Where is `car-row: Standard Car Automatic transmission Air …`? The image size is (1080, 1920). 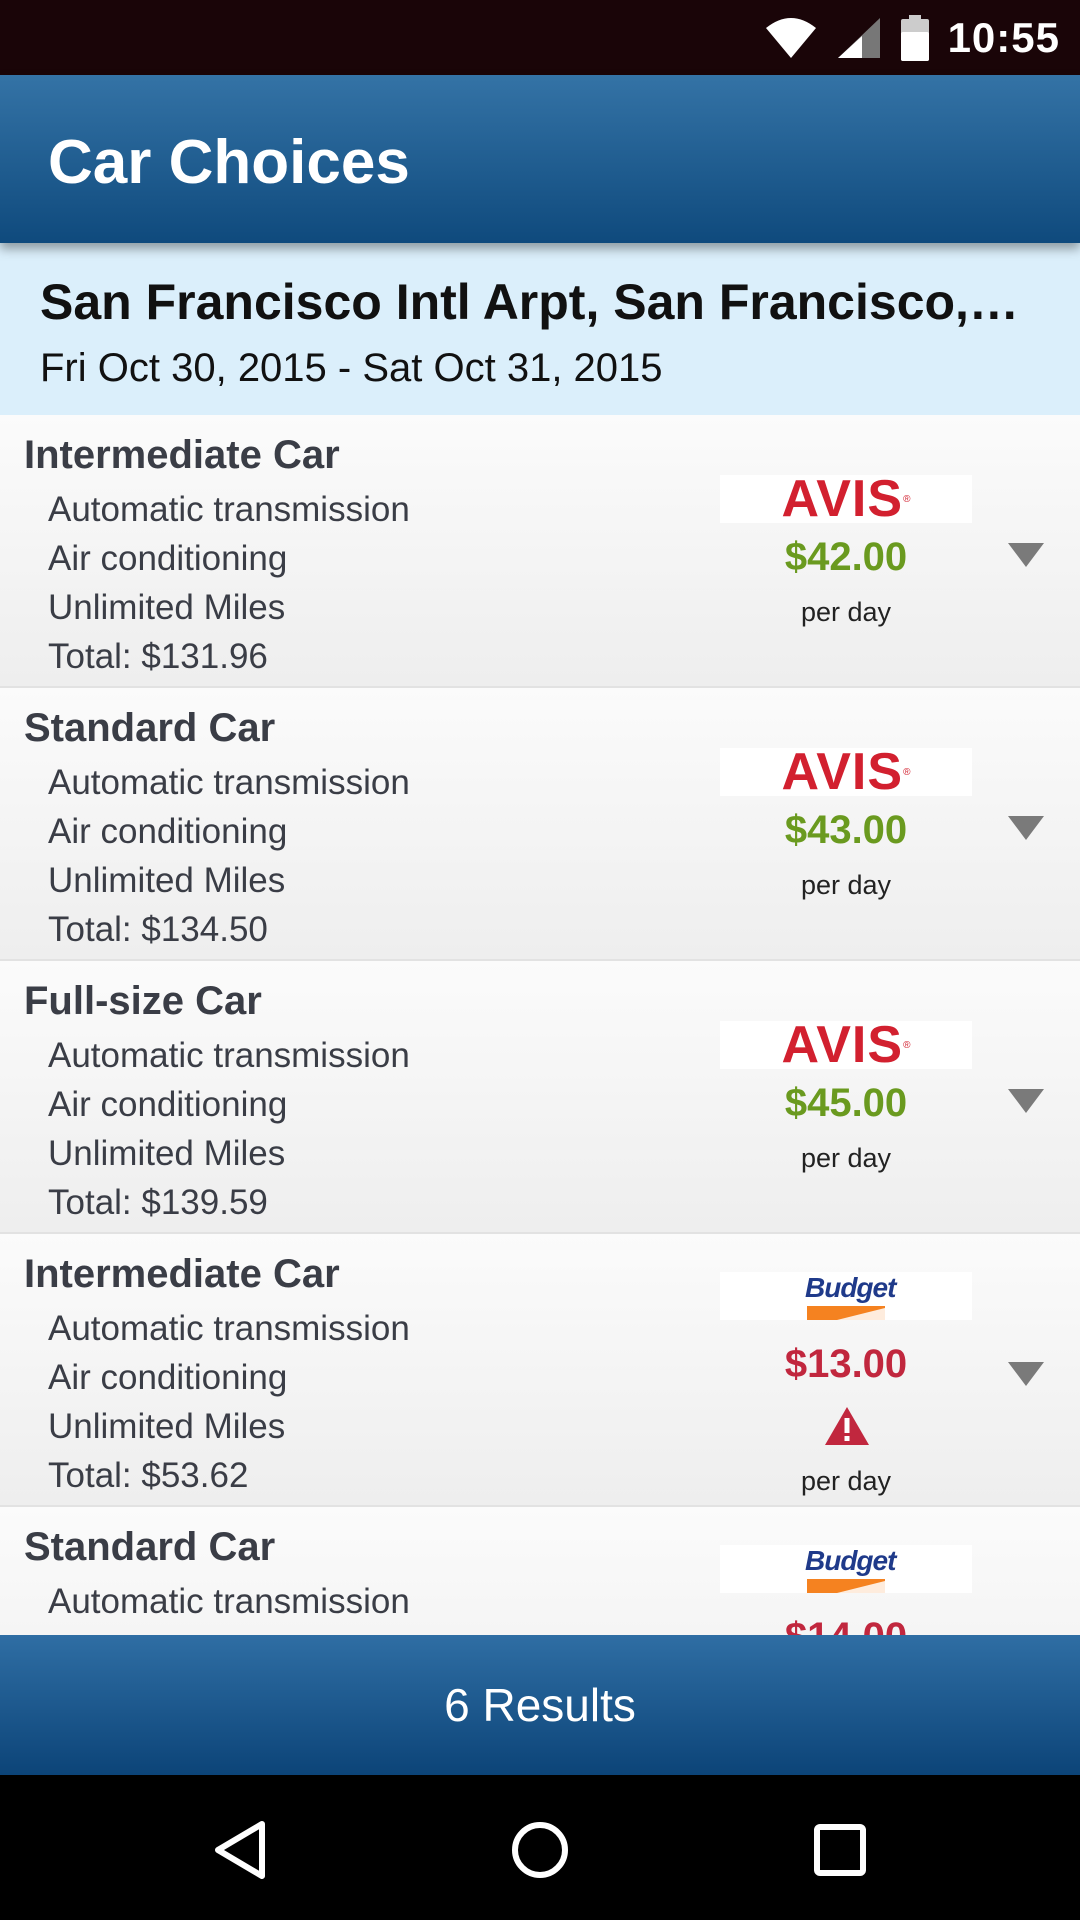
car-row: Standard Car Automatic transmission Air … is located at coordinates (540, 824).